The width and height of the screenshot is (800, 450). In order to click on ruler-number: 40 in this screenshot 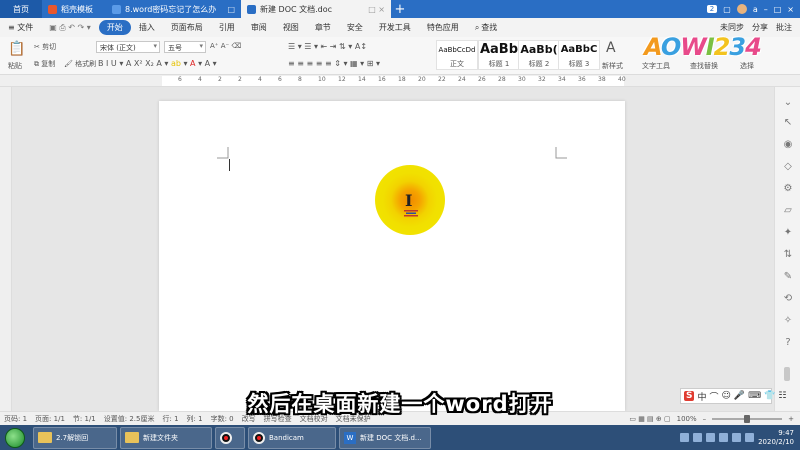, I will do `click(622, 79)`.